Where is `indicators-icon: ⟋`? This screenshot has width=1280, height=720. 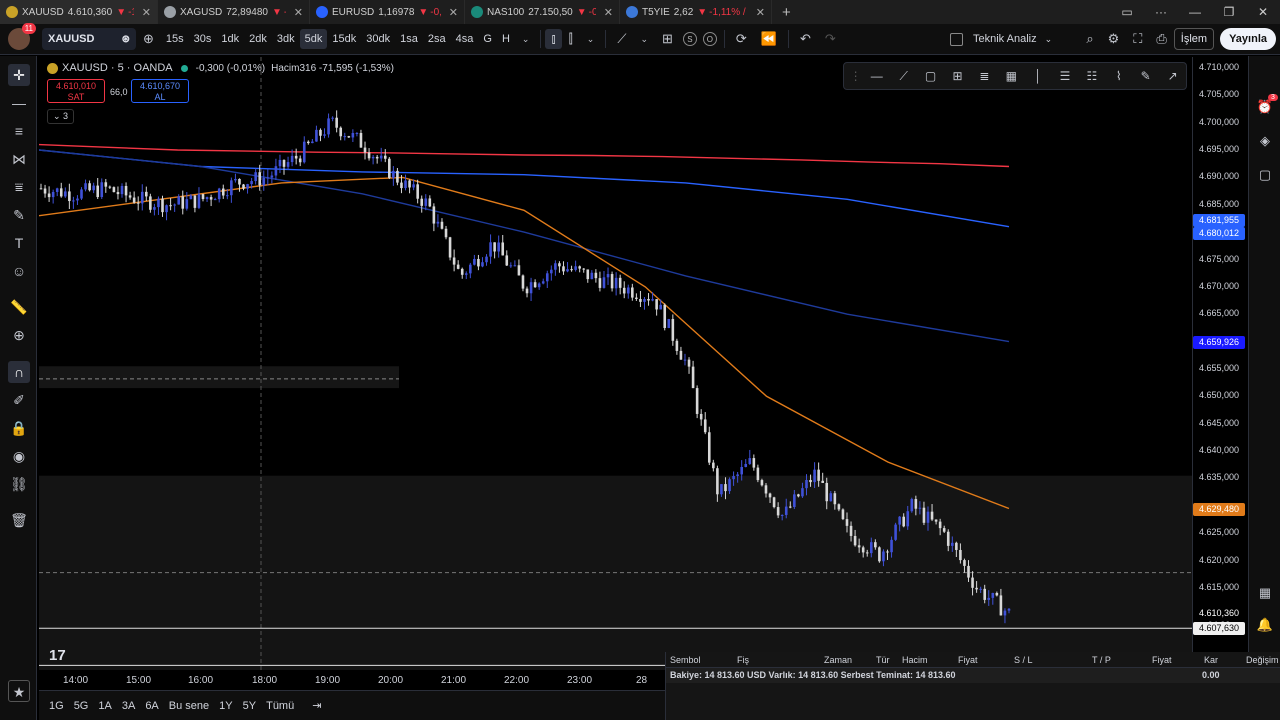 indicators-icon: ⟋ is located at coordinates (621, 39).